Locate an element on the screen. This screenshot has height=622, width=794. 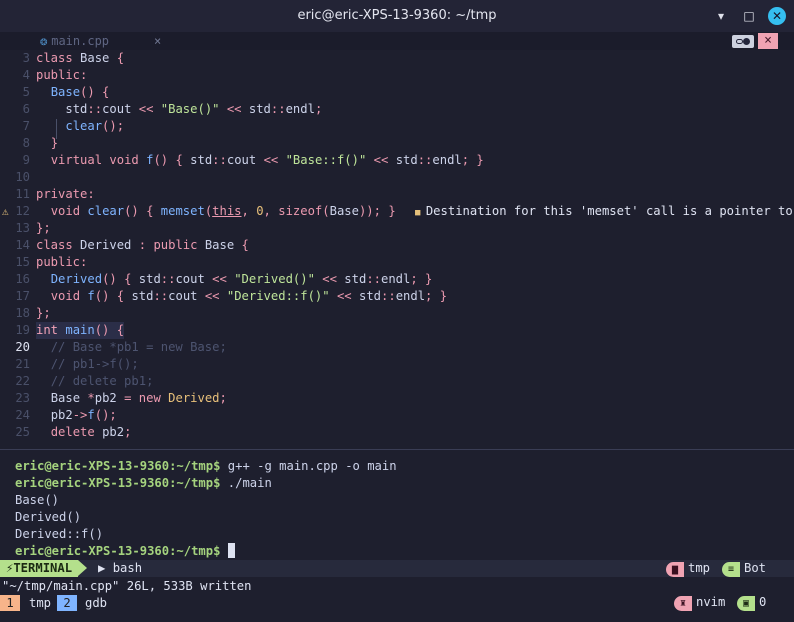
tmux-window-1-index: 1 is located at coordinates (10, 603).